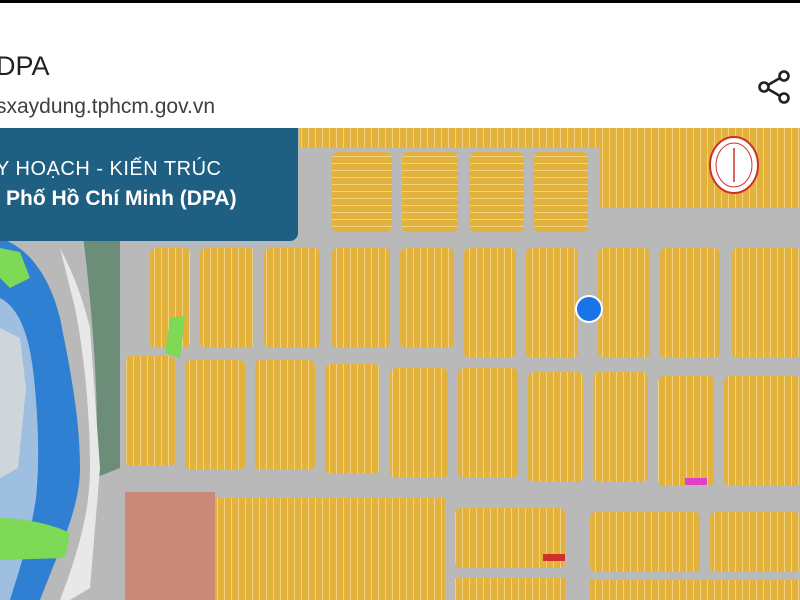 This screenshot has height=600, width=800. Describe the element at coordinates (121, 198) in the screenshot. I see `banner-title: Phố Hồ Chí Minh (DPA)` at that location.